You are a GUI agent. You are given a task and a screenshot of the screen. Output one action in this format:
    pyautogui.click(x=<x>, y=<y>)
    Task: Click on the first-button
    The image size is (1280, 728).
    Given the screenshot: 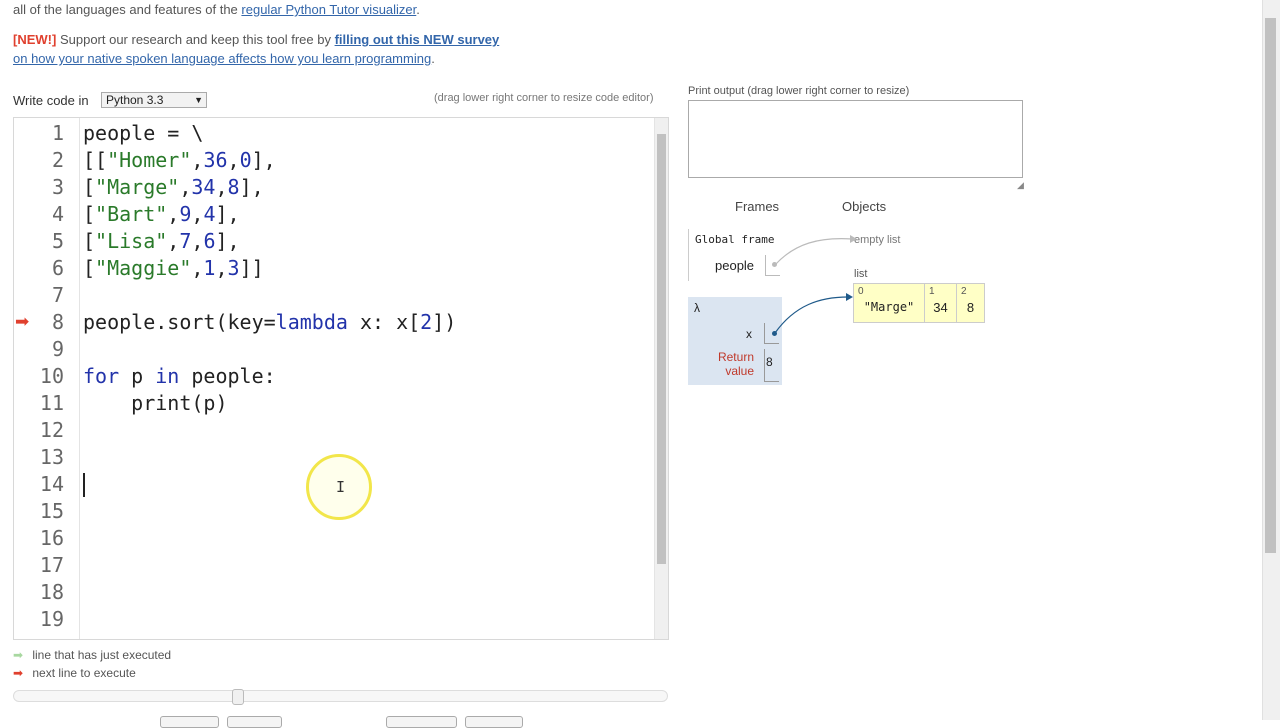 What is the action you would take?
    pyautogui.click(x=189, y=722)
    